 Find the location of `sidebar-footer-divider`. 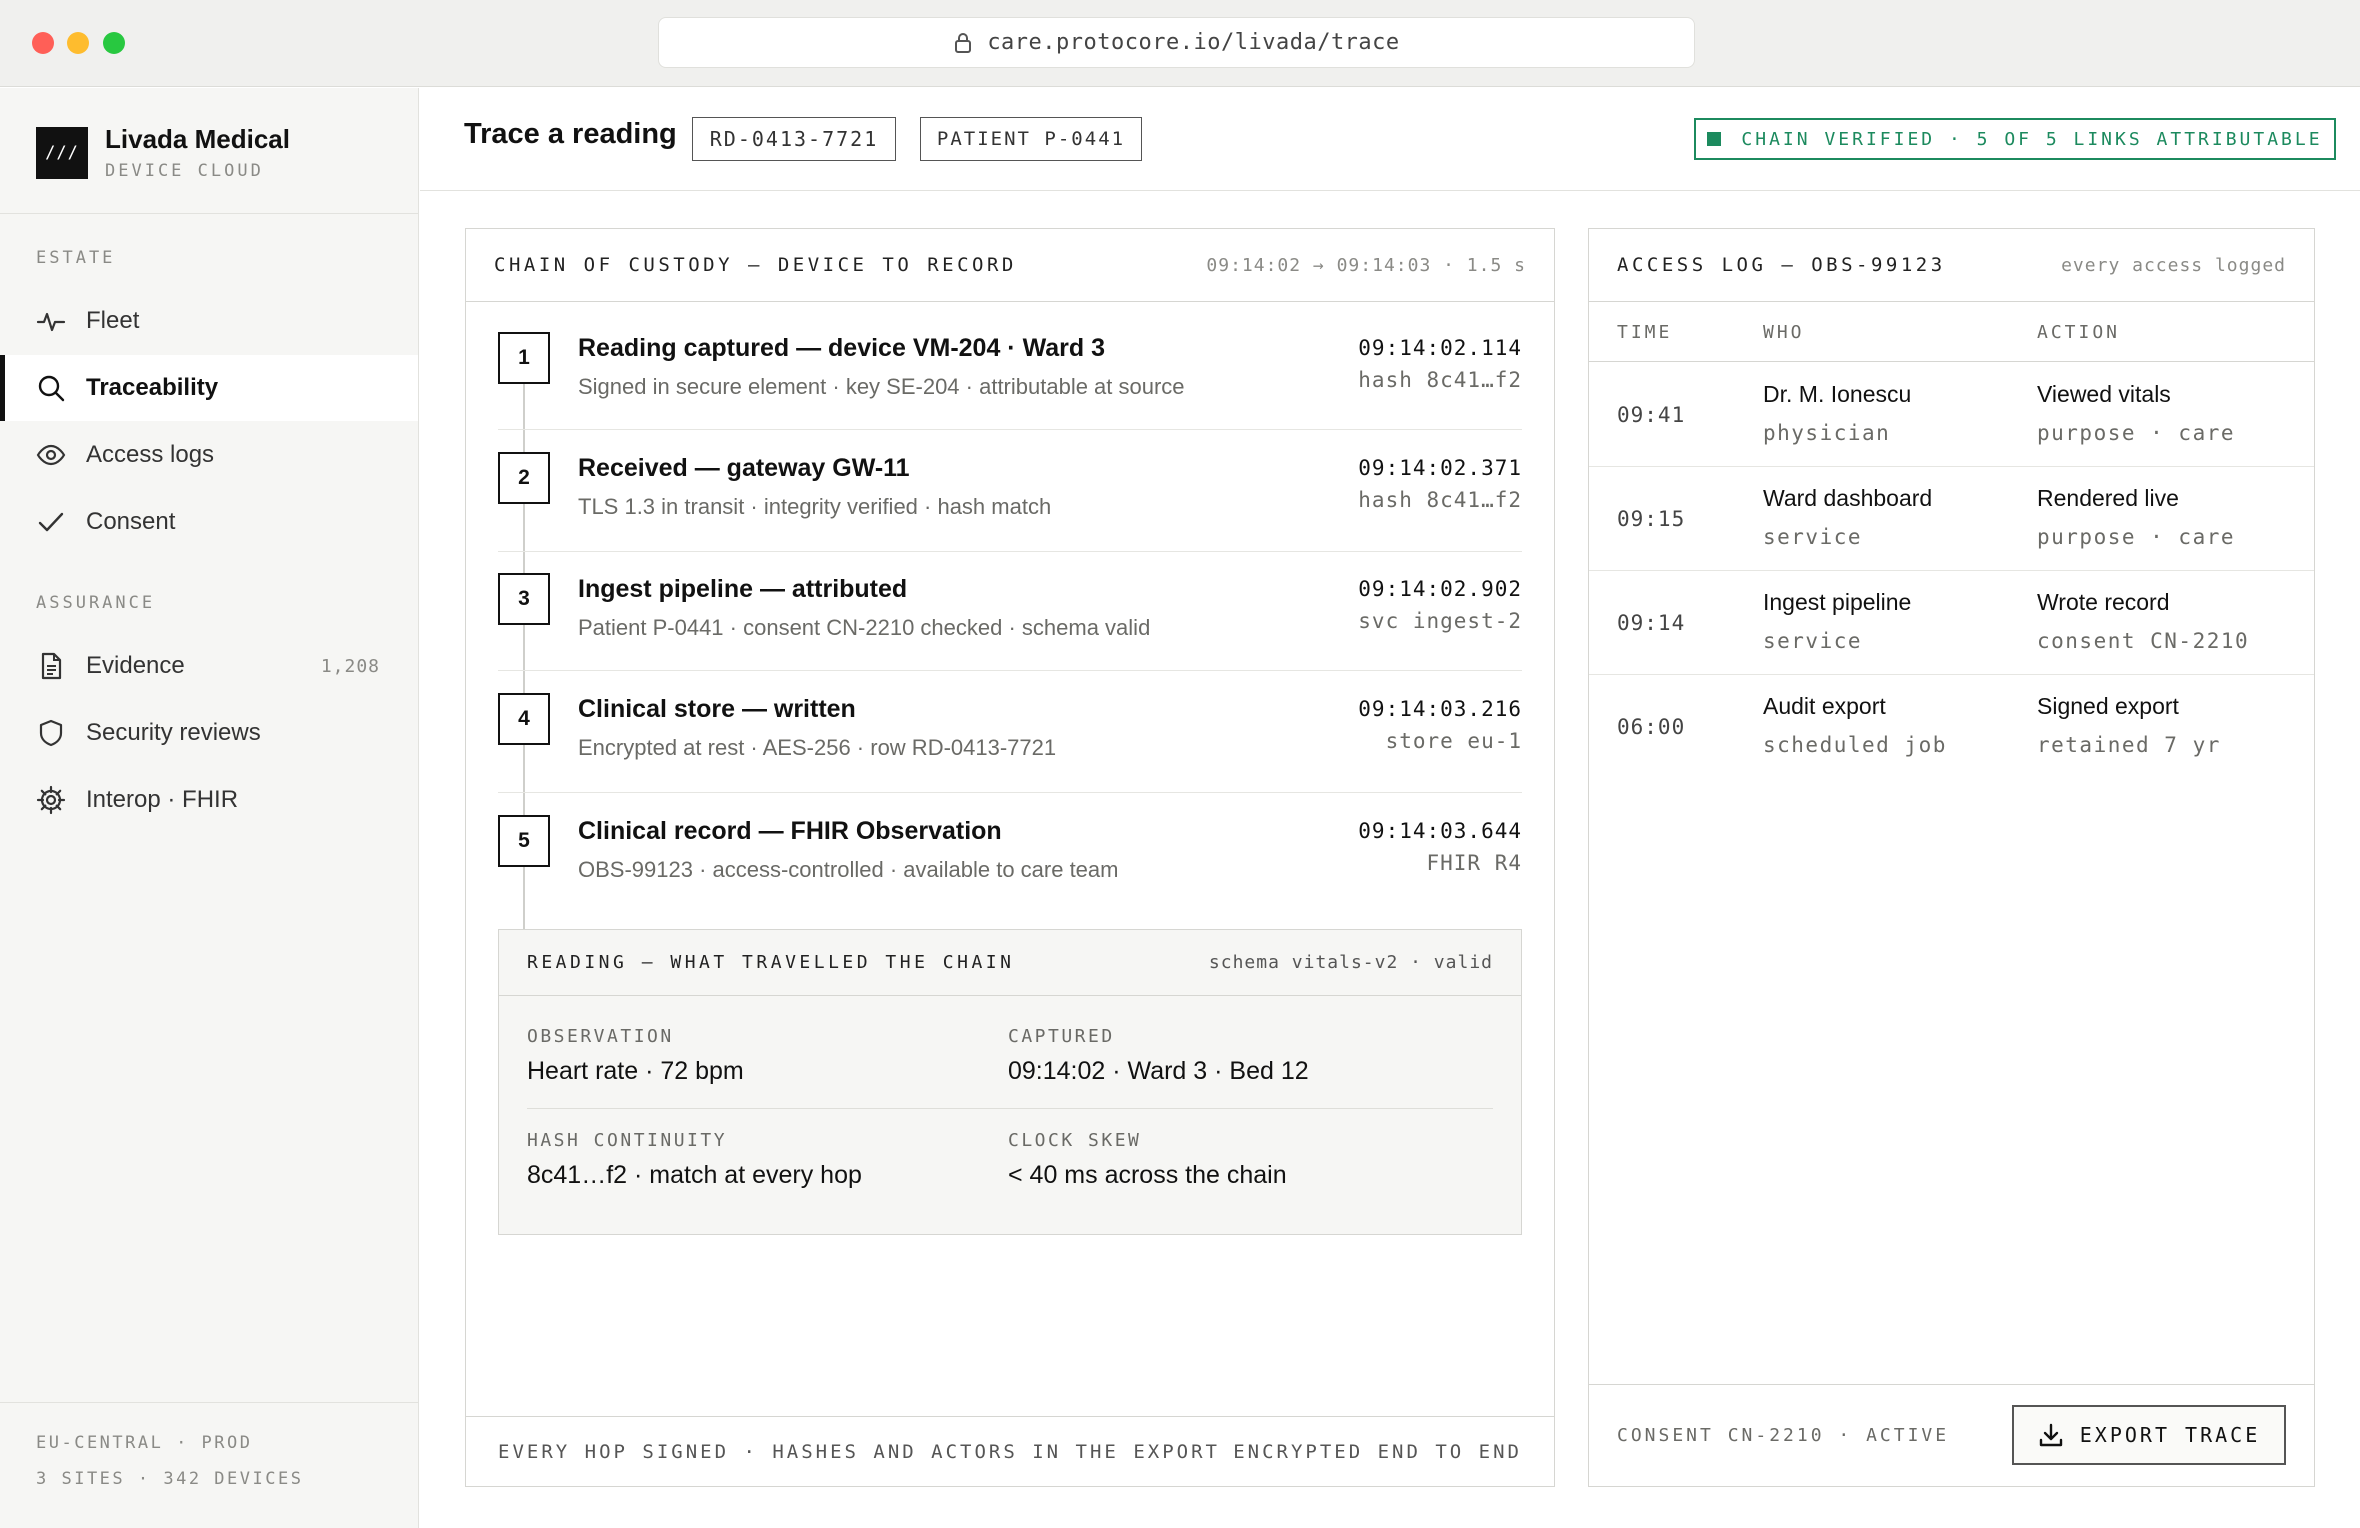

sidebar-footer-divider is located at coordinates (209, 1402).